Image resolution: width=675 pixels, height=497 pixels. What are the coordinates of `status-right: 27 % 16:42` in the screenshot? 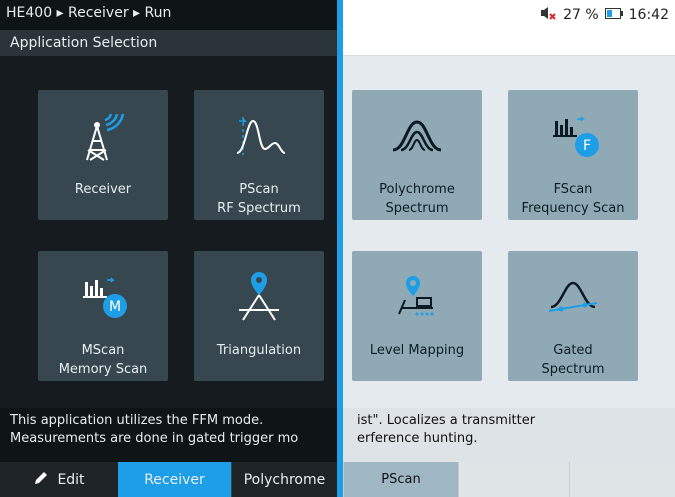 It's located at (604, 15).